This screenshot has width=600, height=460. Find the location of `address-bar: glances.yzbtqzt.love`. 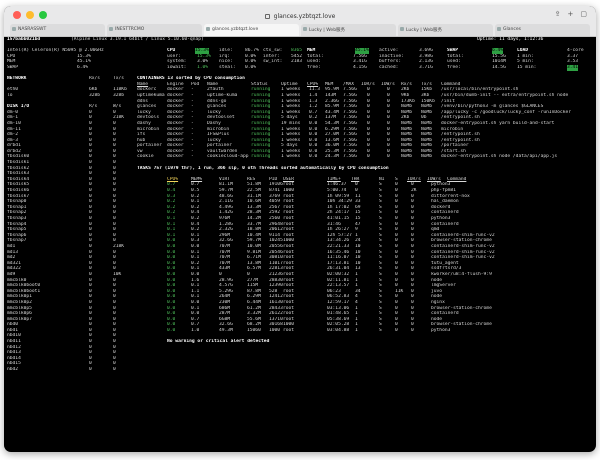

address-bar: glances.yzbtqzt.love is located at coordinates (300, 16).